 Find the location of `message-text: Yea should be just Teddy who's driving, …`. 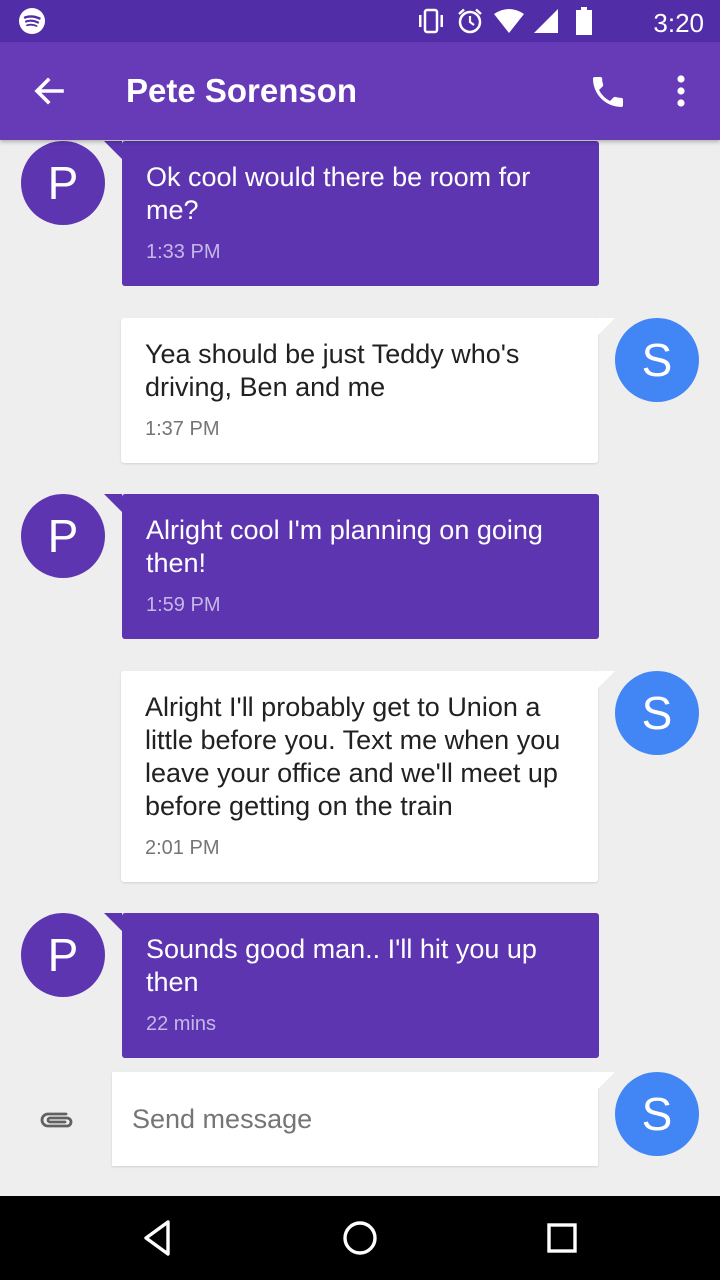

message-text: Yea should be just Teddy who's driving, … is located at coordinates (332, 370).